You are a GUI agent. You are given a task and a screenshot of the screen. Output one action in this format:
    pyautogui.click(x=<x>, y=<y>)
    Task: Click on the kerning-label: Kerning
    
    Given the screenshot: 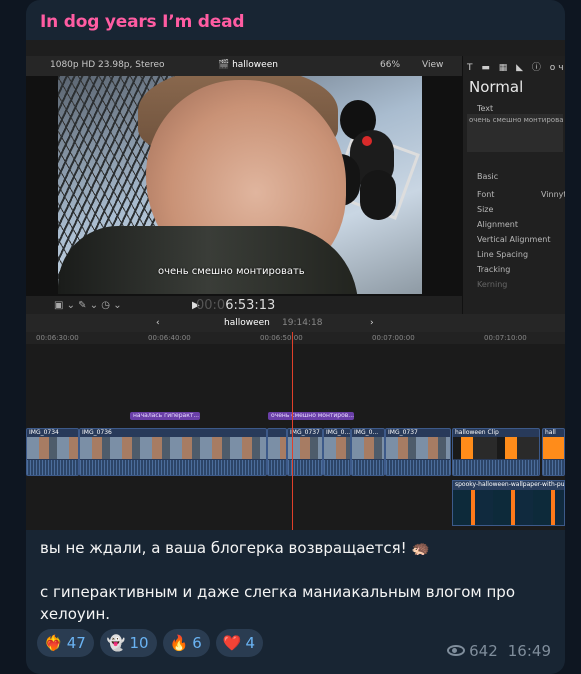 What is the action you would take?
    pyautogui.click(x=492, y=284)
    